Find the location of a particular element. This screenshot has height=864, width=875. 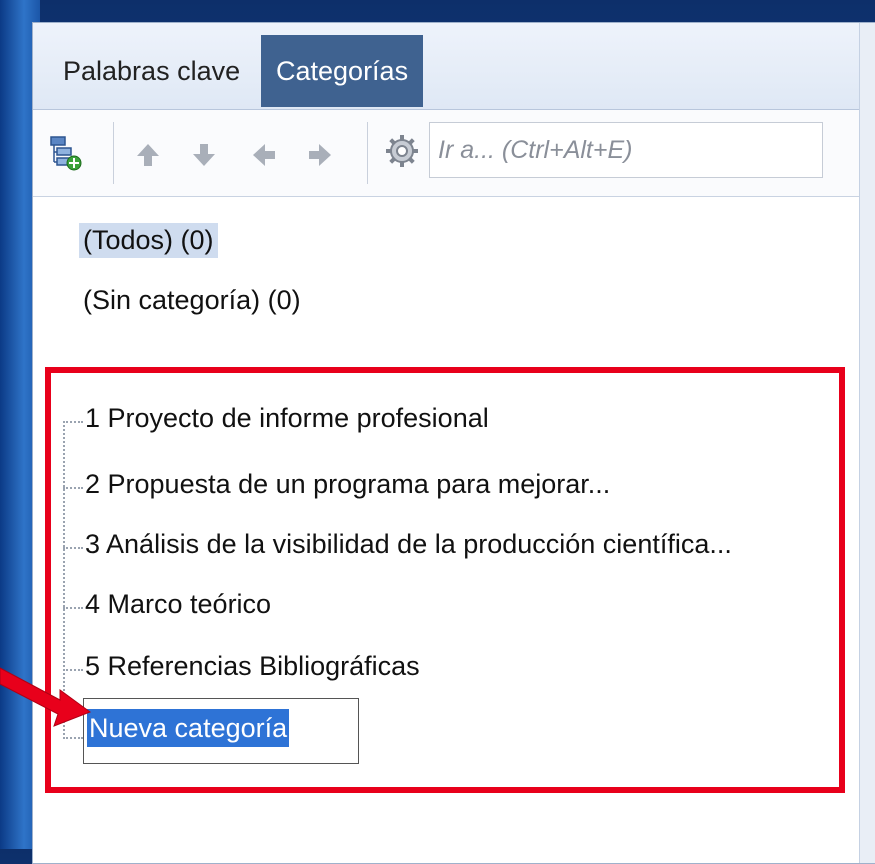

arrow-left-icon is located at coordinates (264, 155).